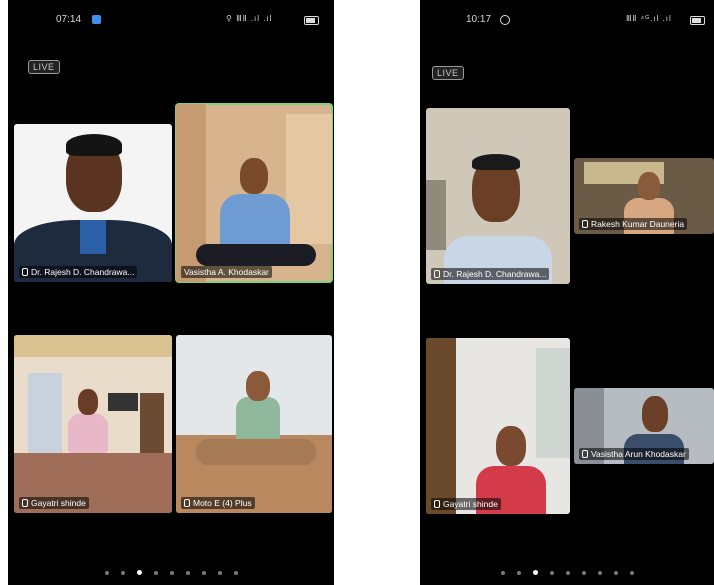  I want to click on participant-tile: Moto E (4) Plus, so click(254, 424).